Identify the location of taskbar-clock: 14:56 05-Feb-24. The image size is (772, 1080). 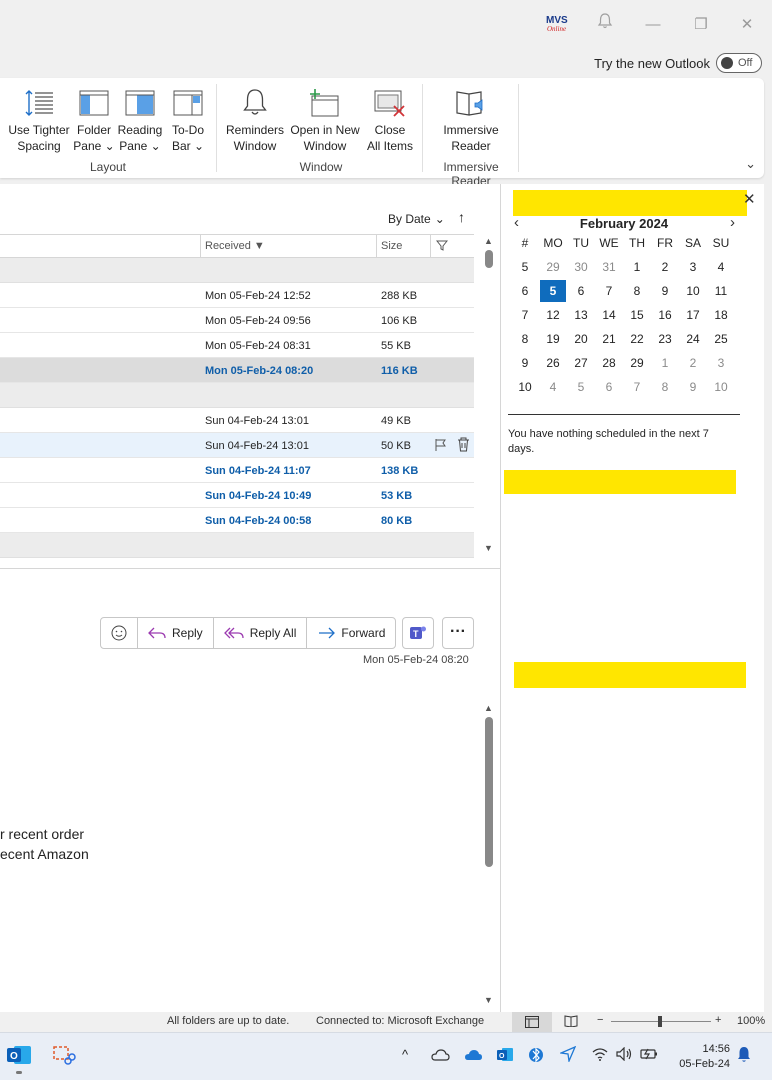
(701, 1057).